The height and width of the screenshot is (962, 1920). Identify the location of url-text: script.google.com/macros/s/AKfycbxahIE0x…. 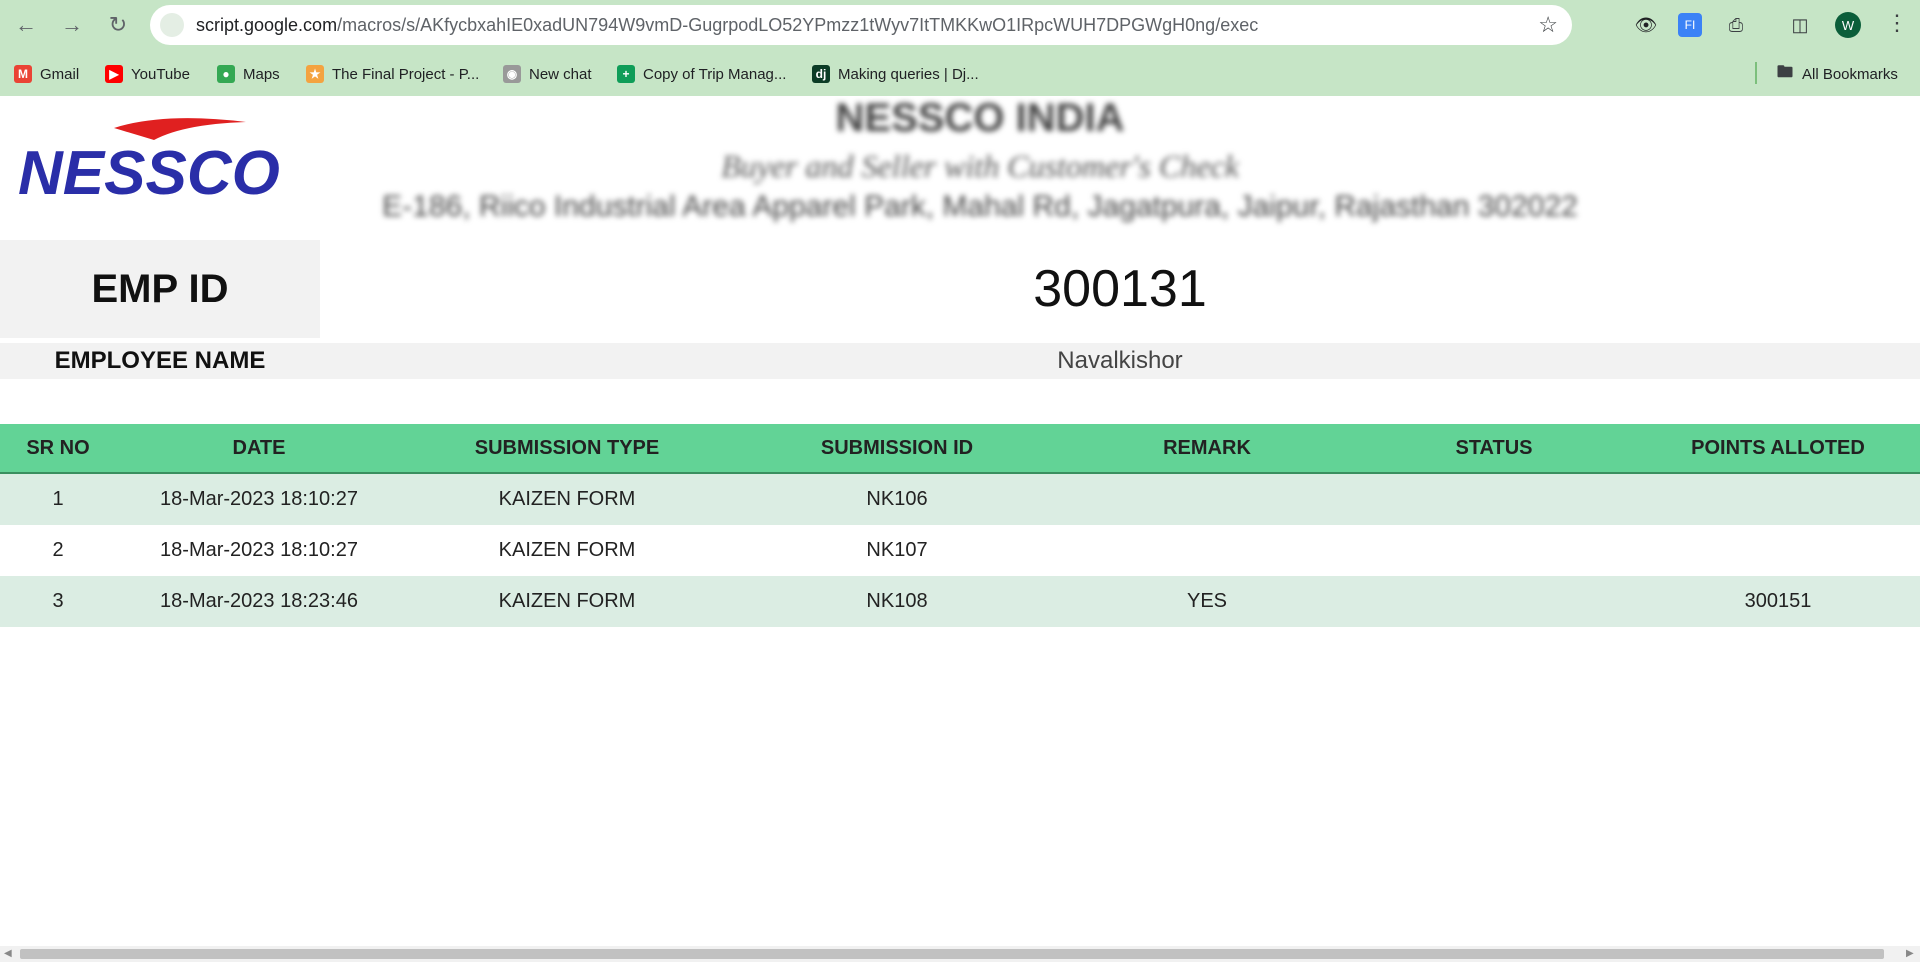
(727, 25).